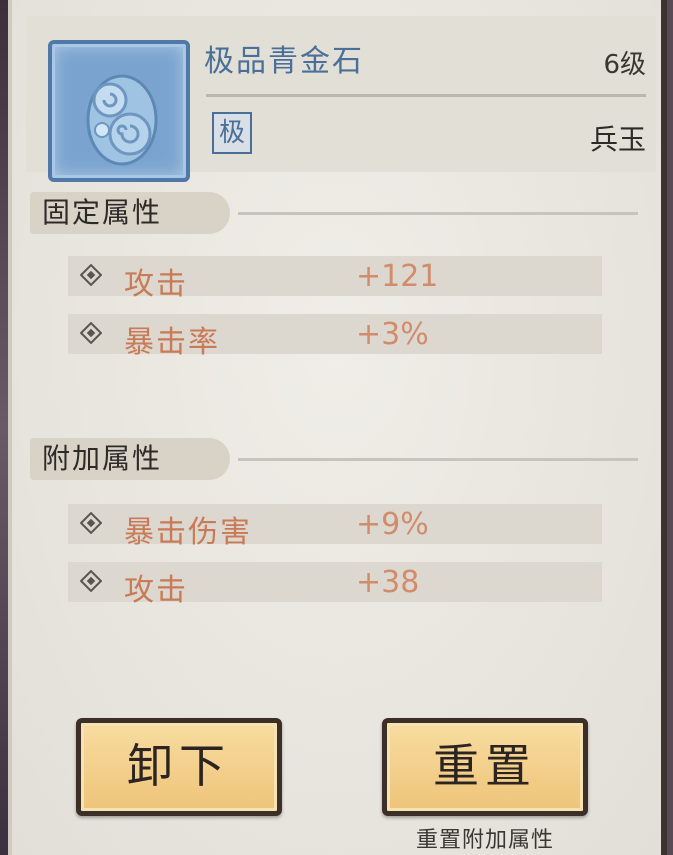 This screenshot has height=855, width=673. What do you see at coordinates (392, 524) in the screenshot?
I see `stat-value: +9%` at bounding box center [392, 524].